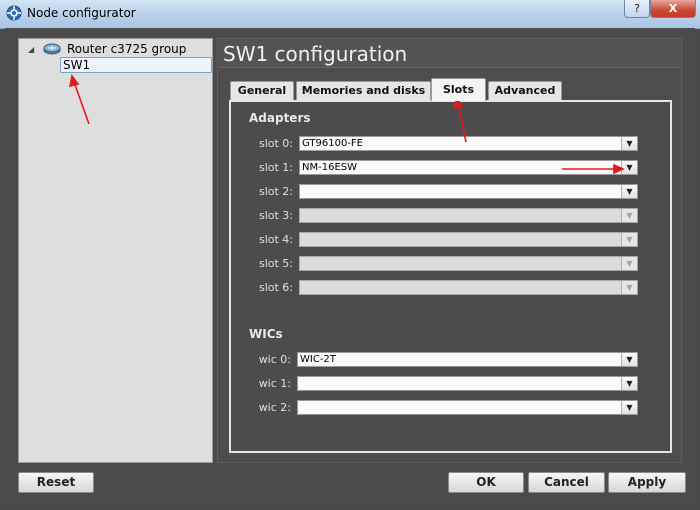 Image resolution: width=700 pixels, height=510 pixels. What do you see at coordinates (280, 118) in the screenshot?
I see `adapters-section-title: Adapters` at bounding box center [280, 118].